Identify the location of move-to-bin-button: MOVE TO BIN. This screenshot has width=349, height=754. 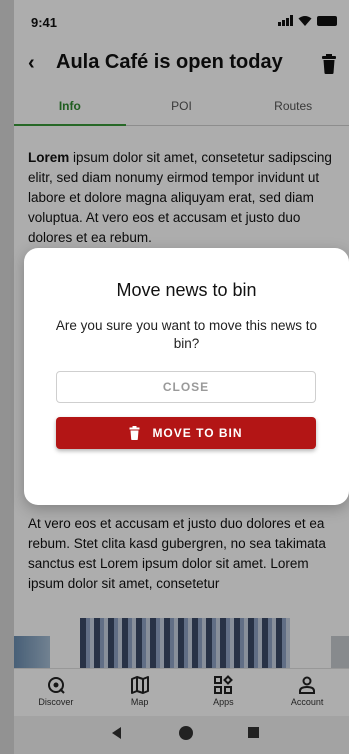
(186, 433).